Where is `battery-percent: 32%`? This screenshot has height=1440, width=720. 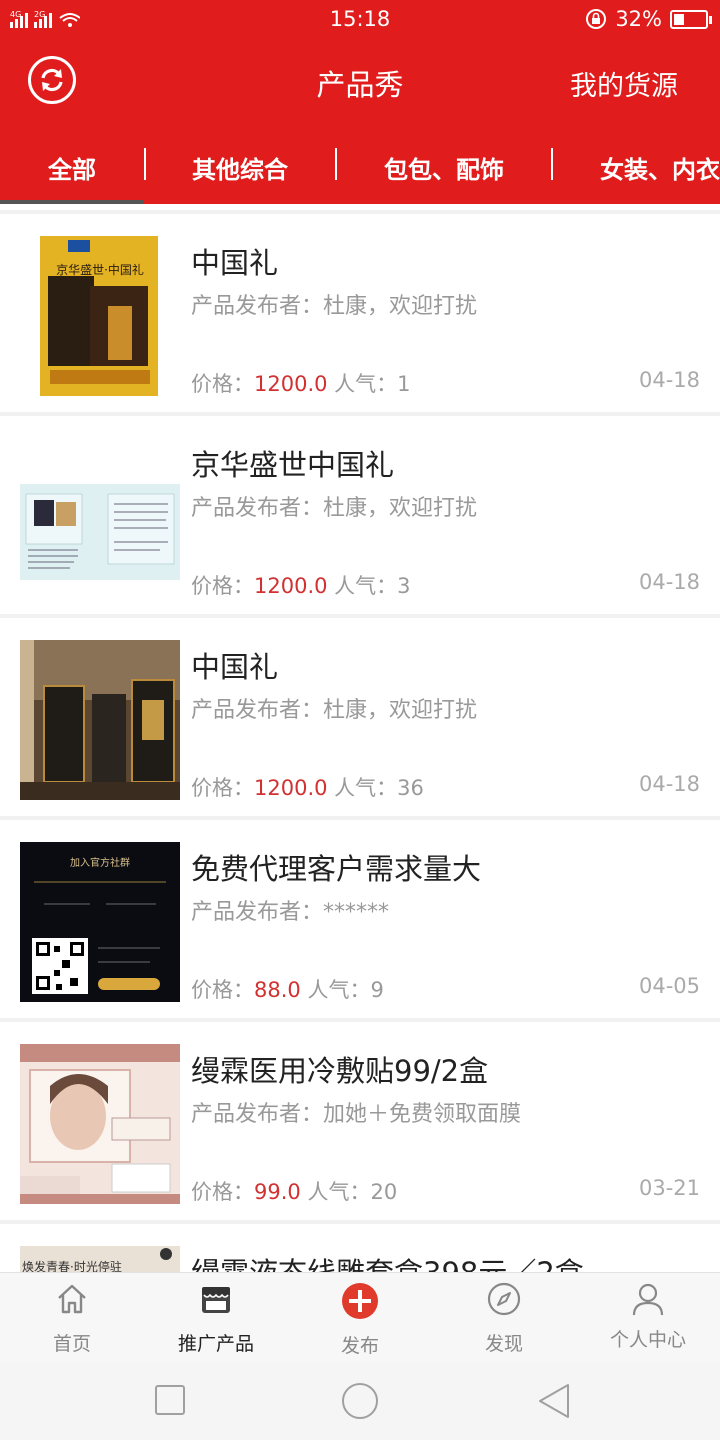 battery-percent: 32% is located at coordinates (638, 19).